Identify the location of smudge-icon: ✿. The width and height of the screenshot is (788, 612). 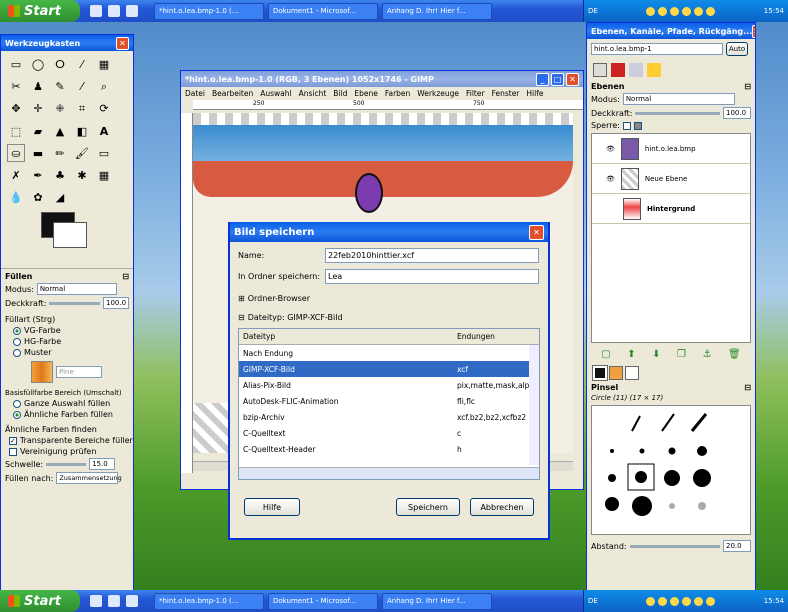
(38, 197).